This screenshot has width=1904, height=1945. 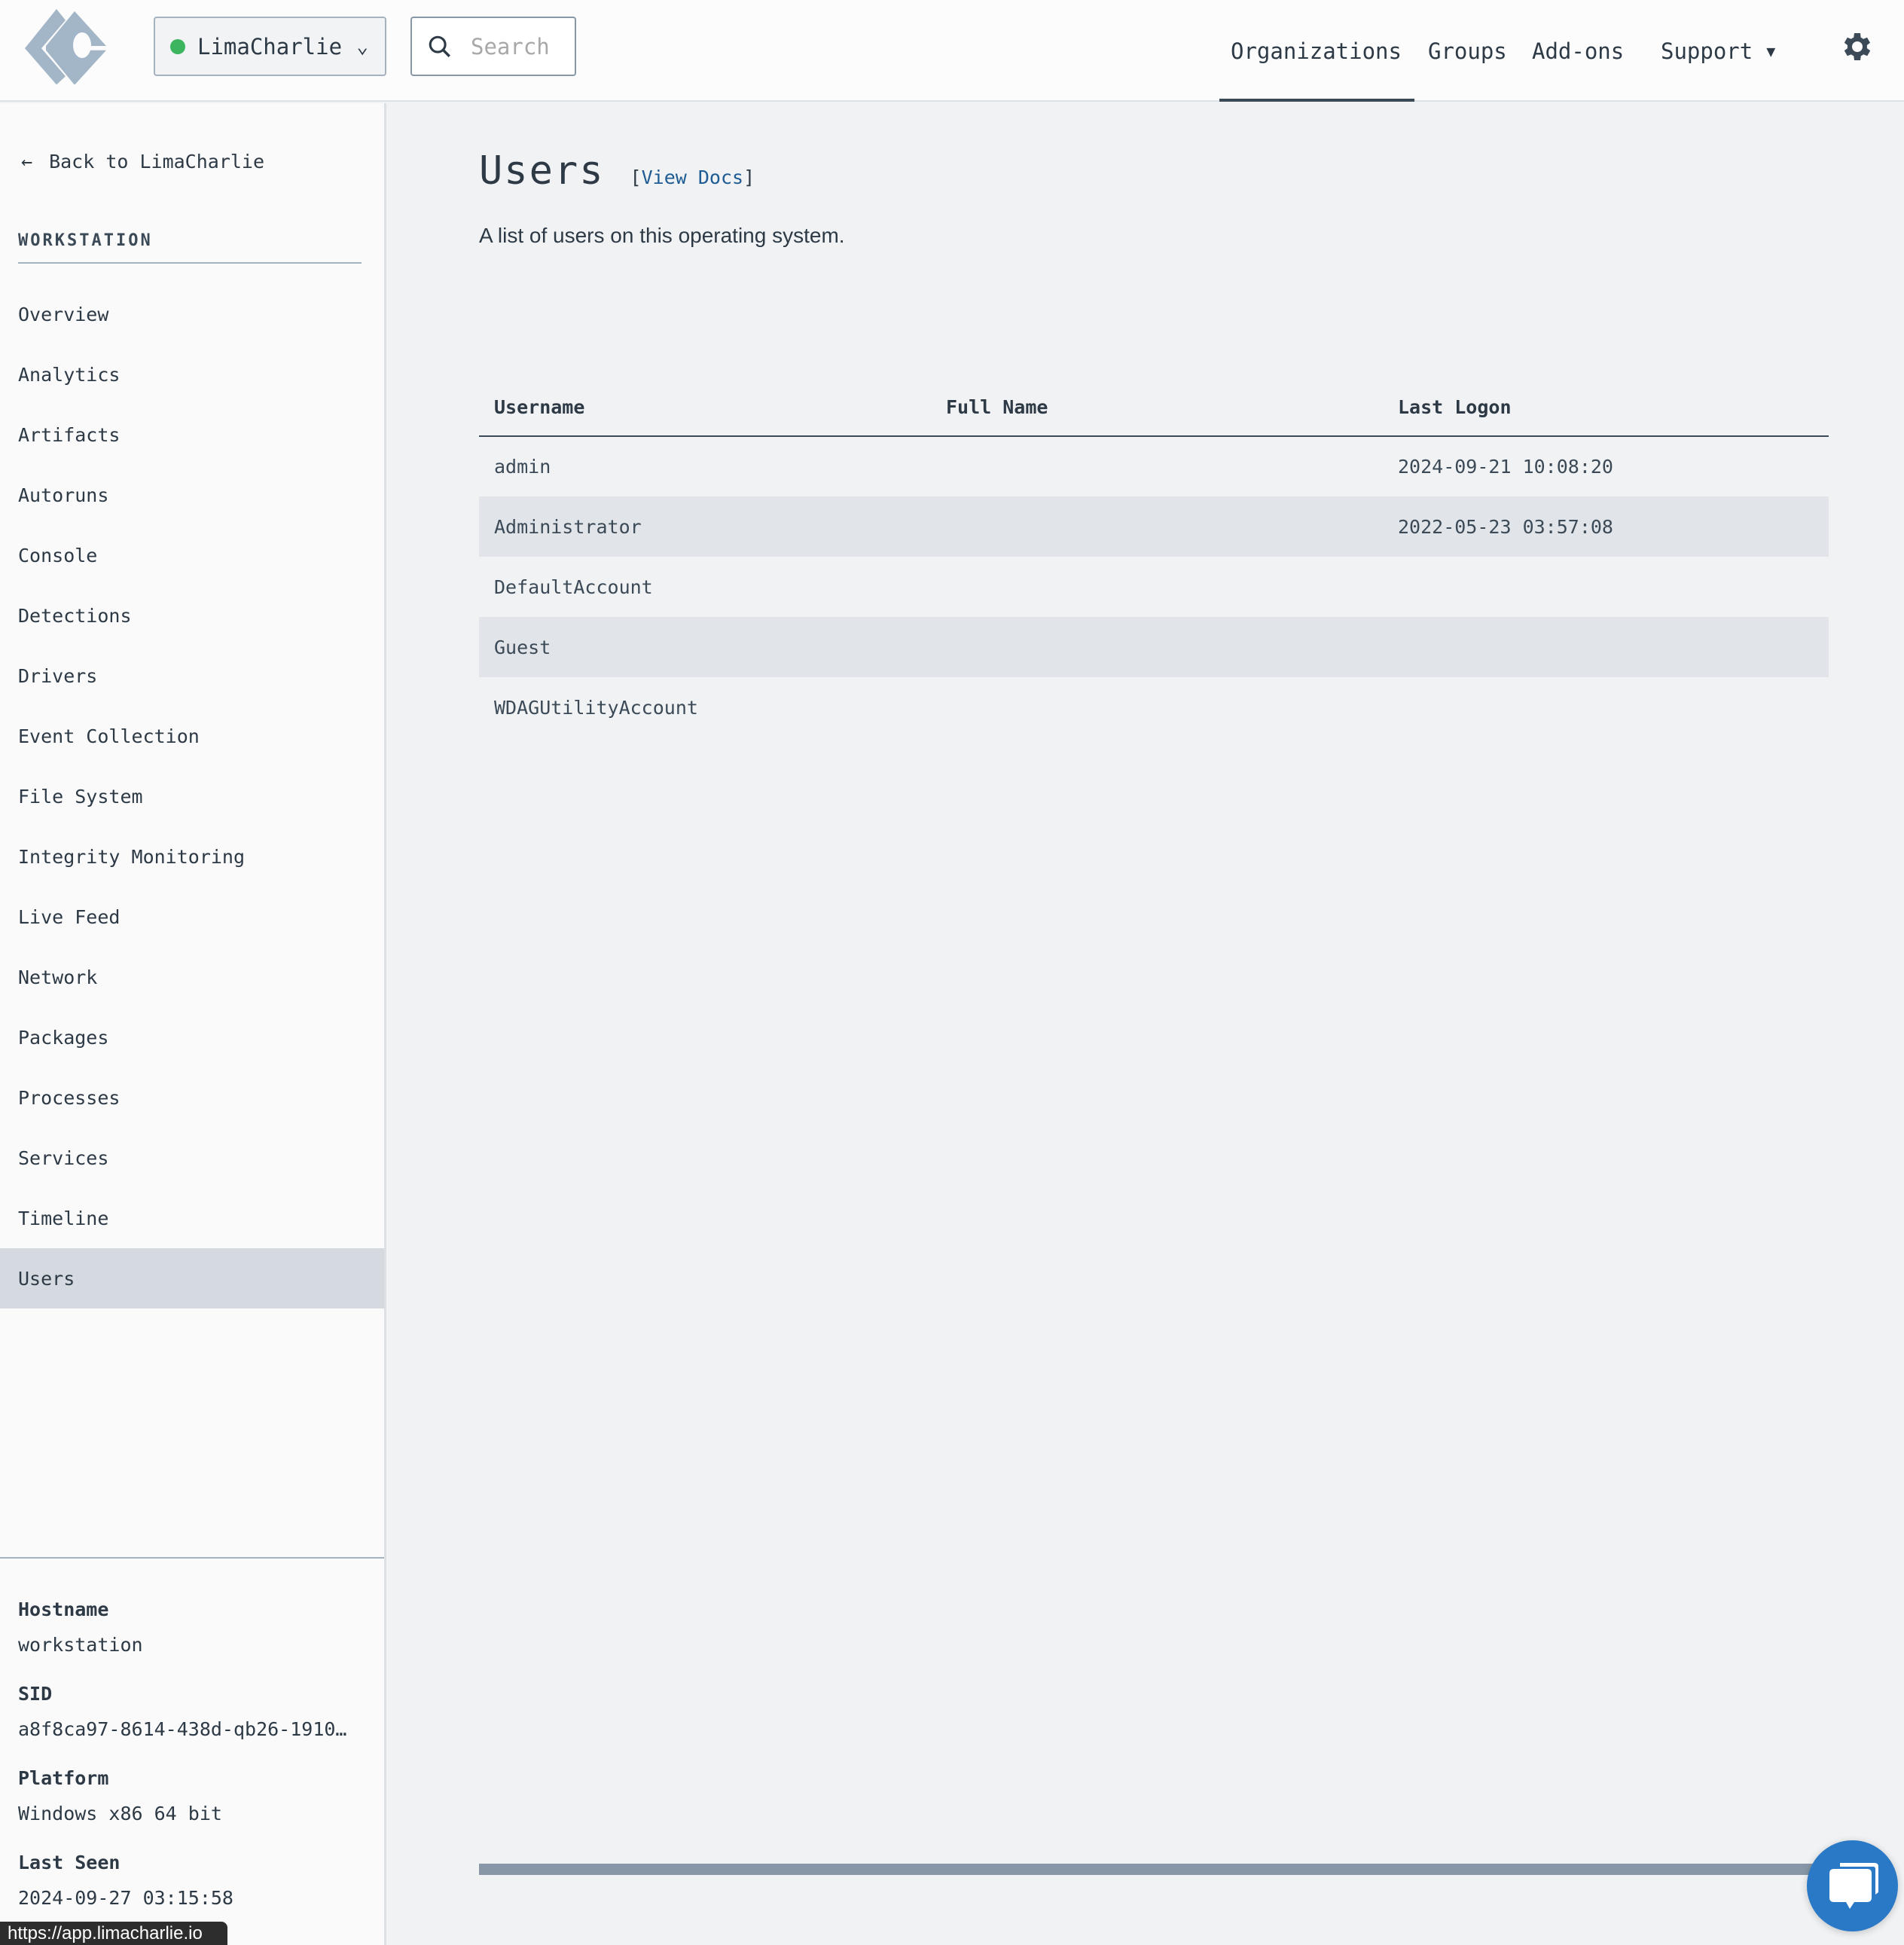 I want to click on search-icon, so click(x=439, y=46).